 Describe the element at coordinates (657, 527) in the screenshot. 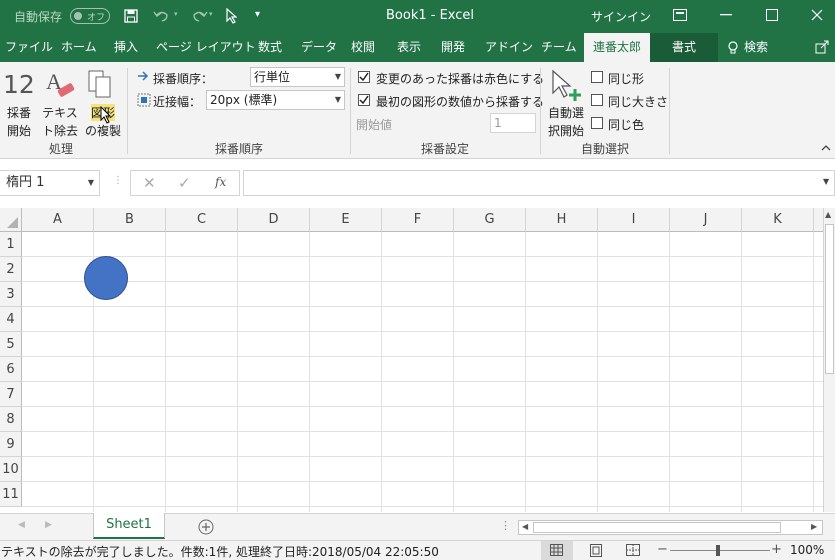

I see `horizontal-scroll-thumb` at that location.